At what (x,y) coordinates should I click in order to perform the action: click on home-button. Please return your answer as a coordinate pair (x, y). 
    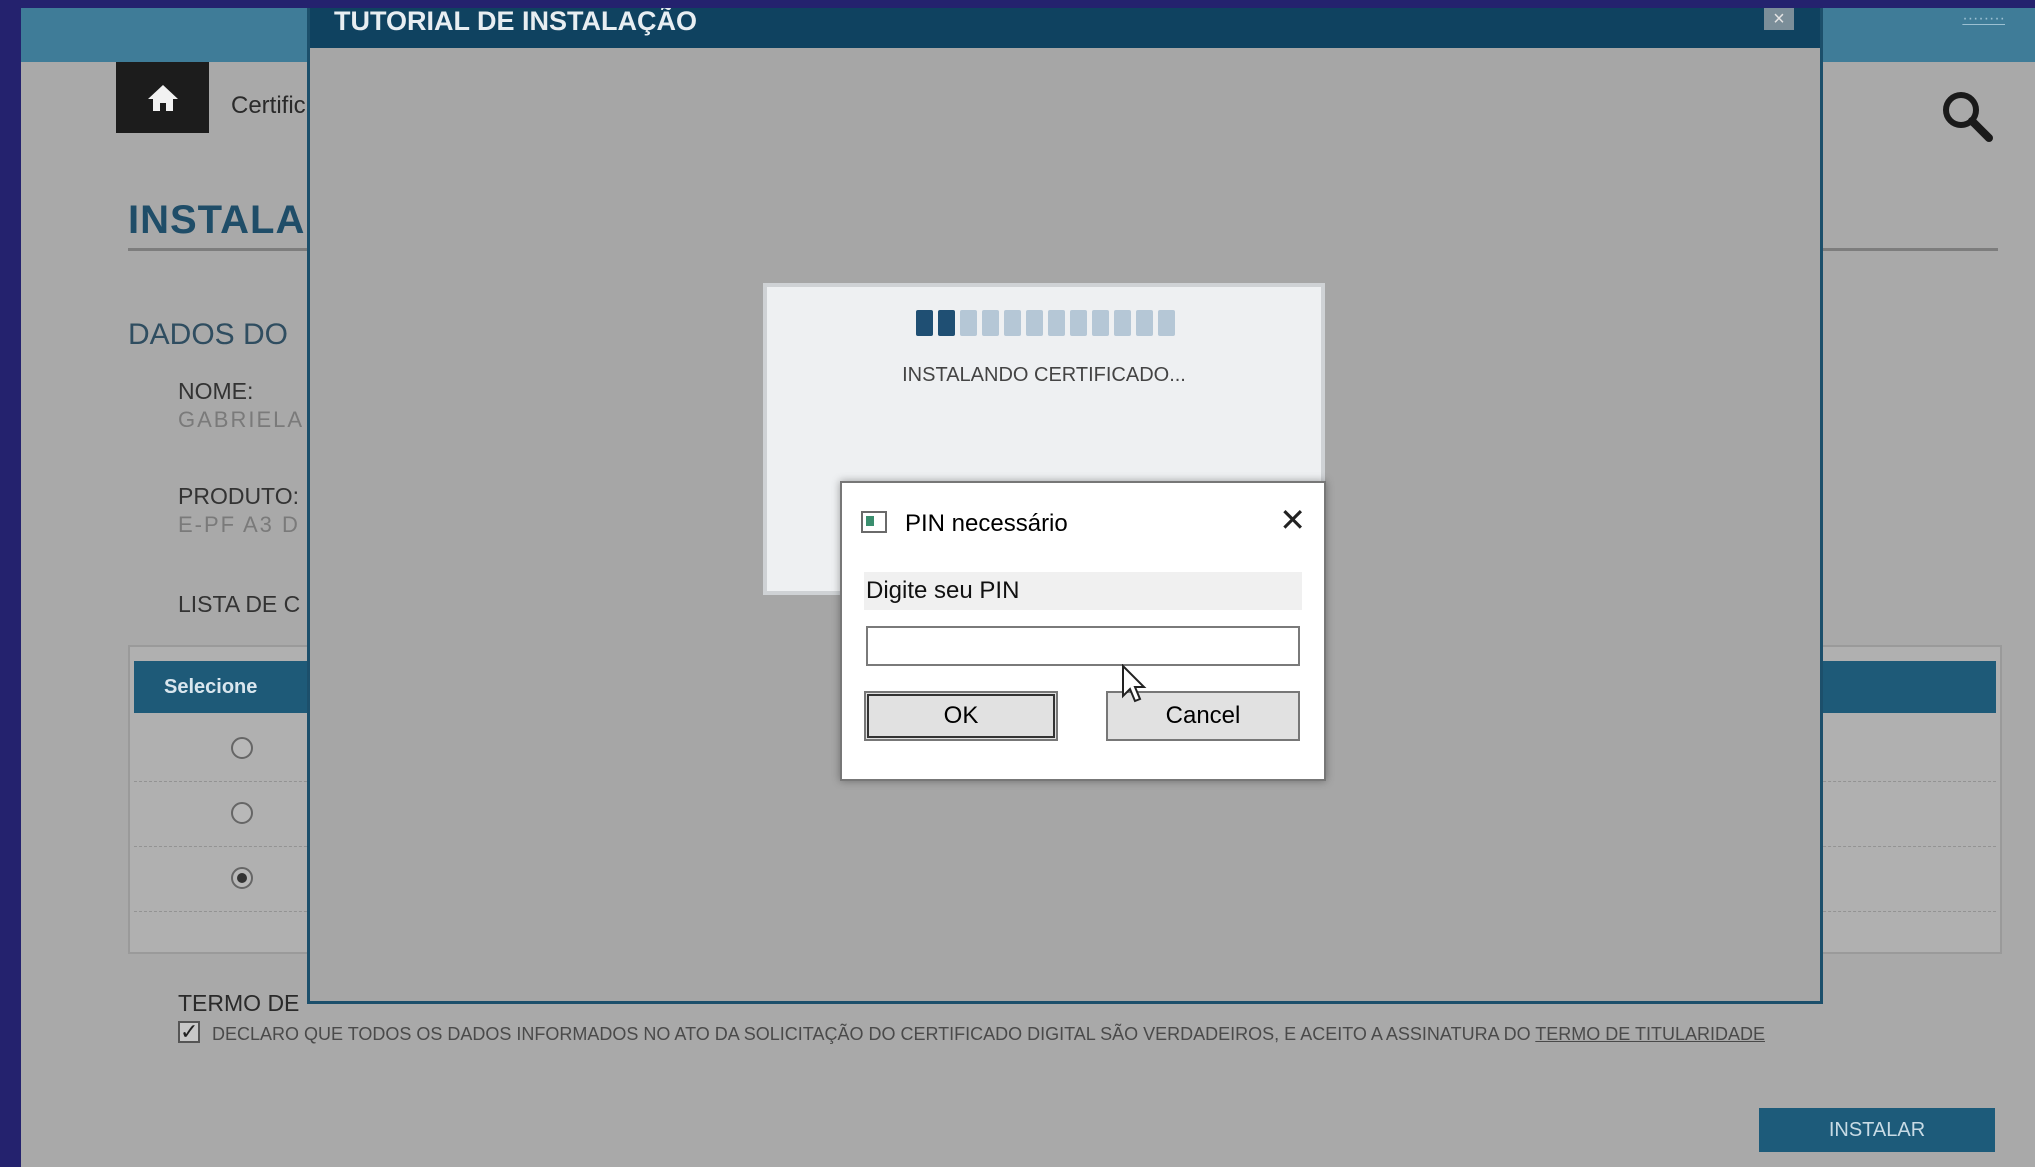
    Looking at the image, I should click on (162, 97).